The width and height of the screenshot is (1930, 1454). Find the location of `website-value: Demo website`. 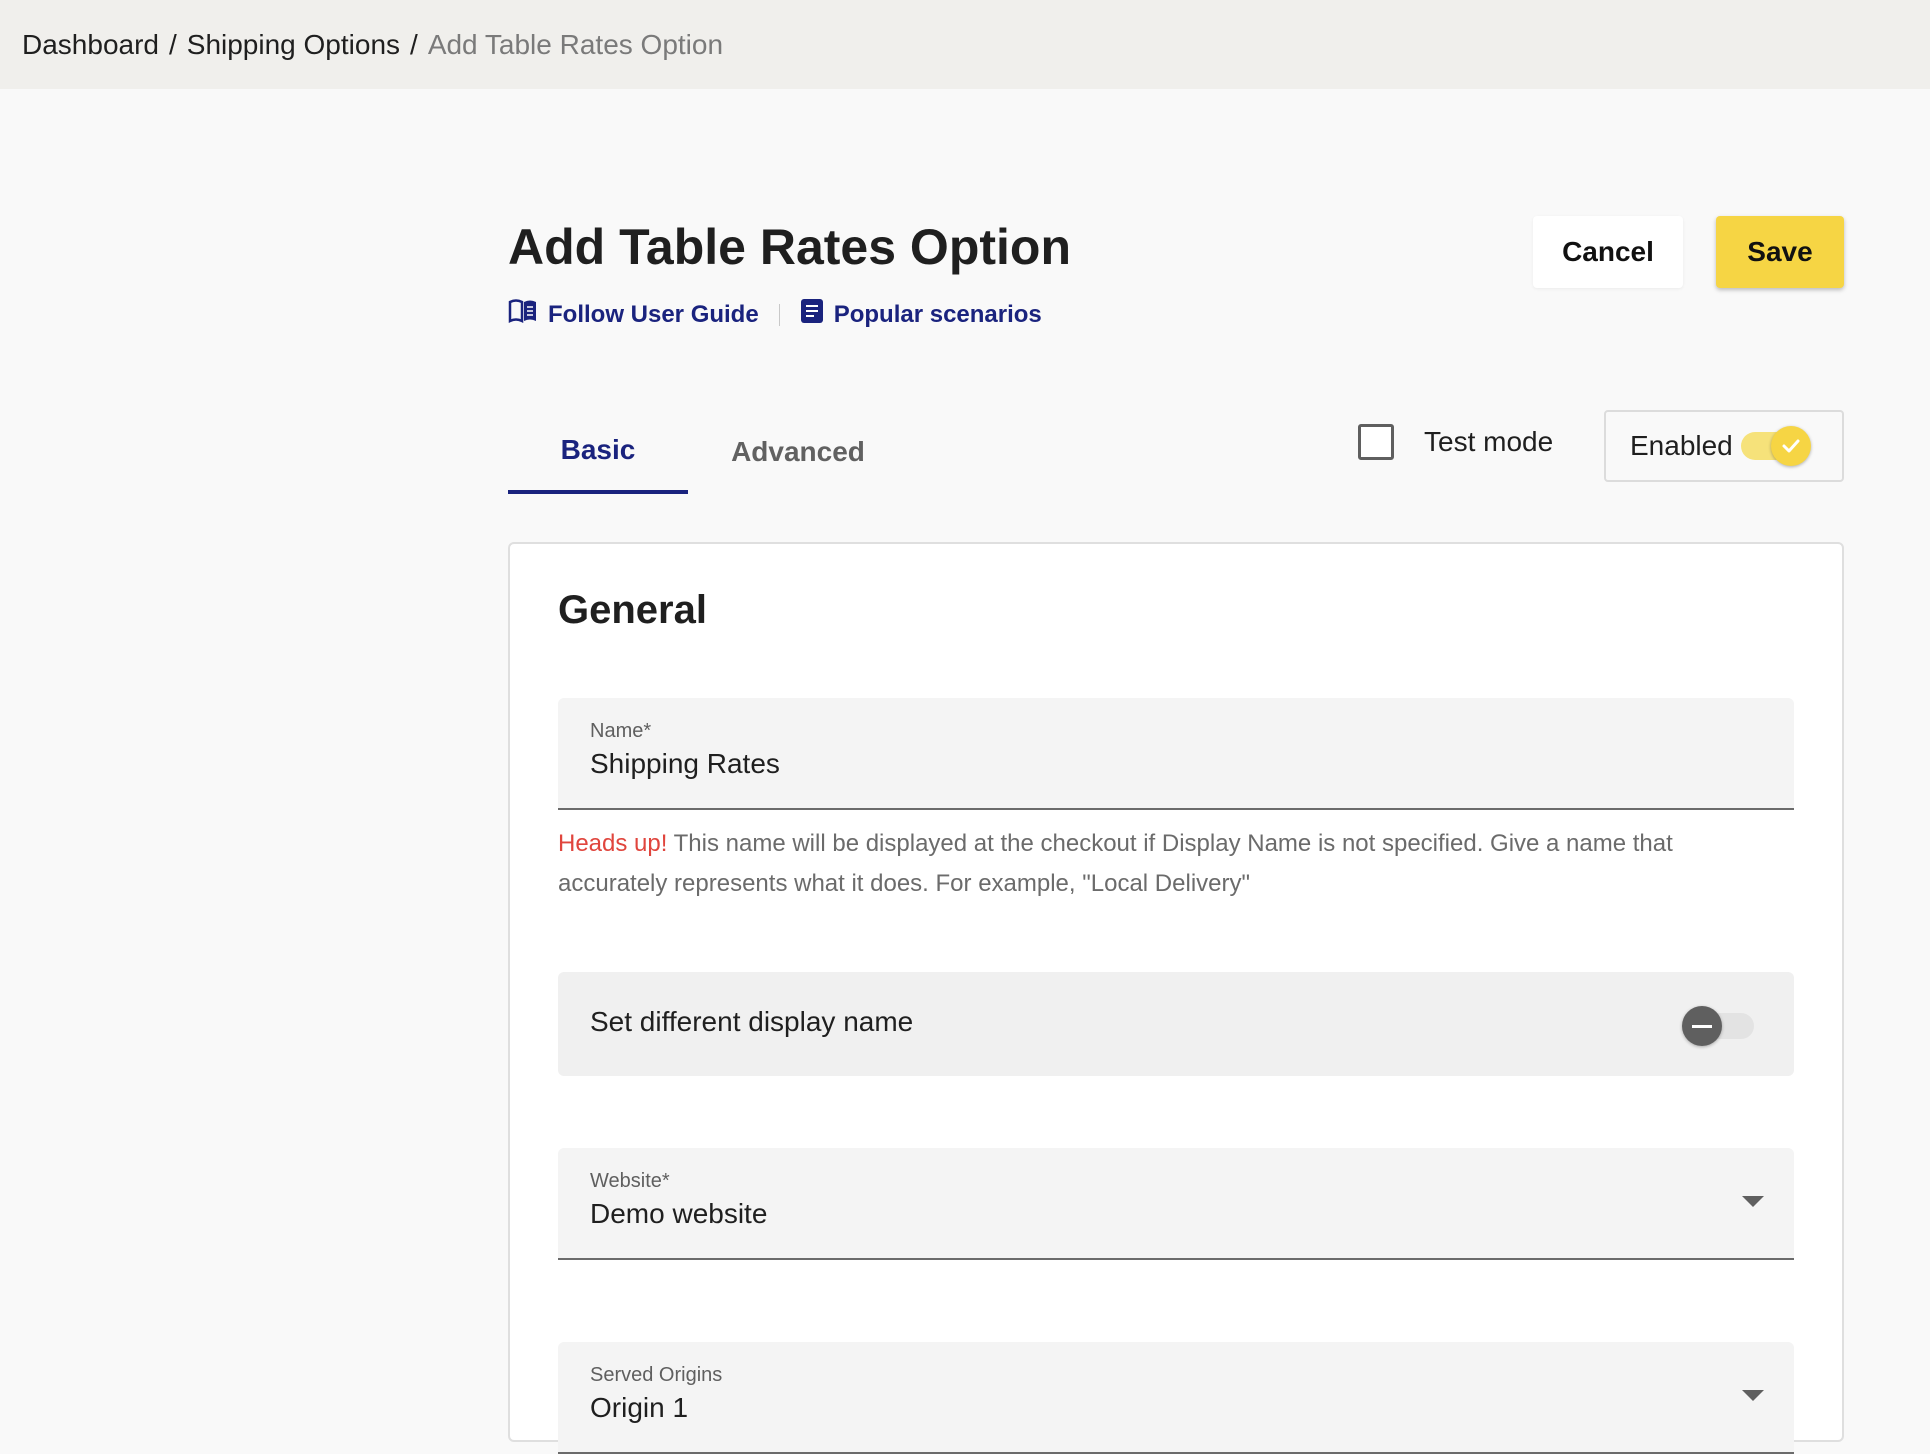

website-value: Demo website is located at coordinates (679, 1213).